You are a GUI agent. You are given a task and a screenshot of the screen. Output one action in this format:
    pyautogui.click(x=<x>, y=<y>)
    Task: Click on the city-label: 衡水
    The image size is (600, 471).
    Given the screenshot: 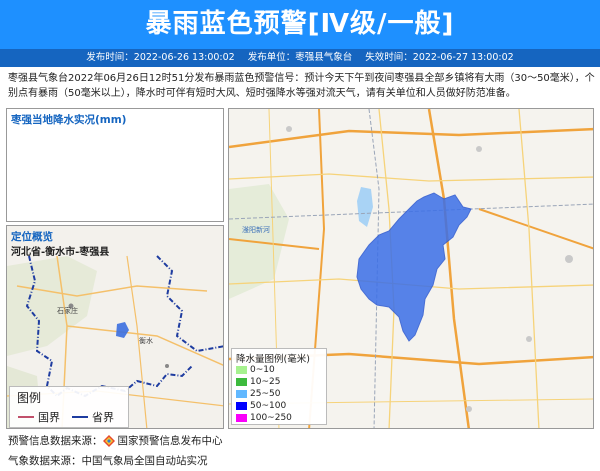 What is the action you would take?
    pyautogui.click(x=146, y=341)
    